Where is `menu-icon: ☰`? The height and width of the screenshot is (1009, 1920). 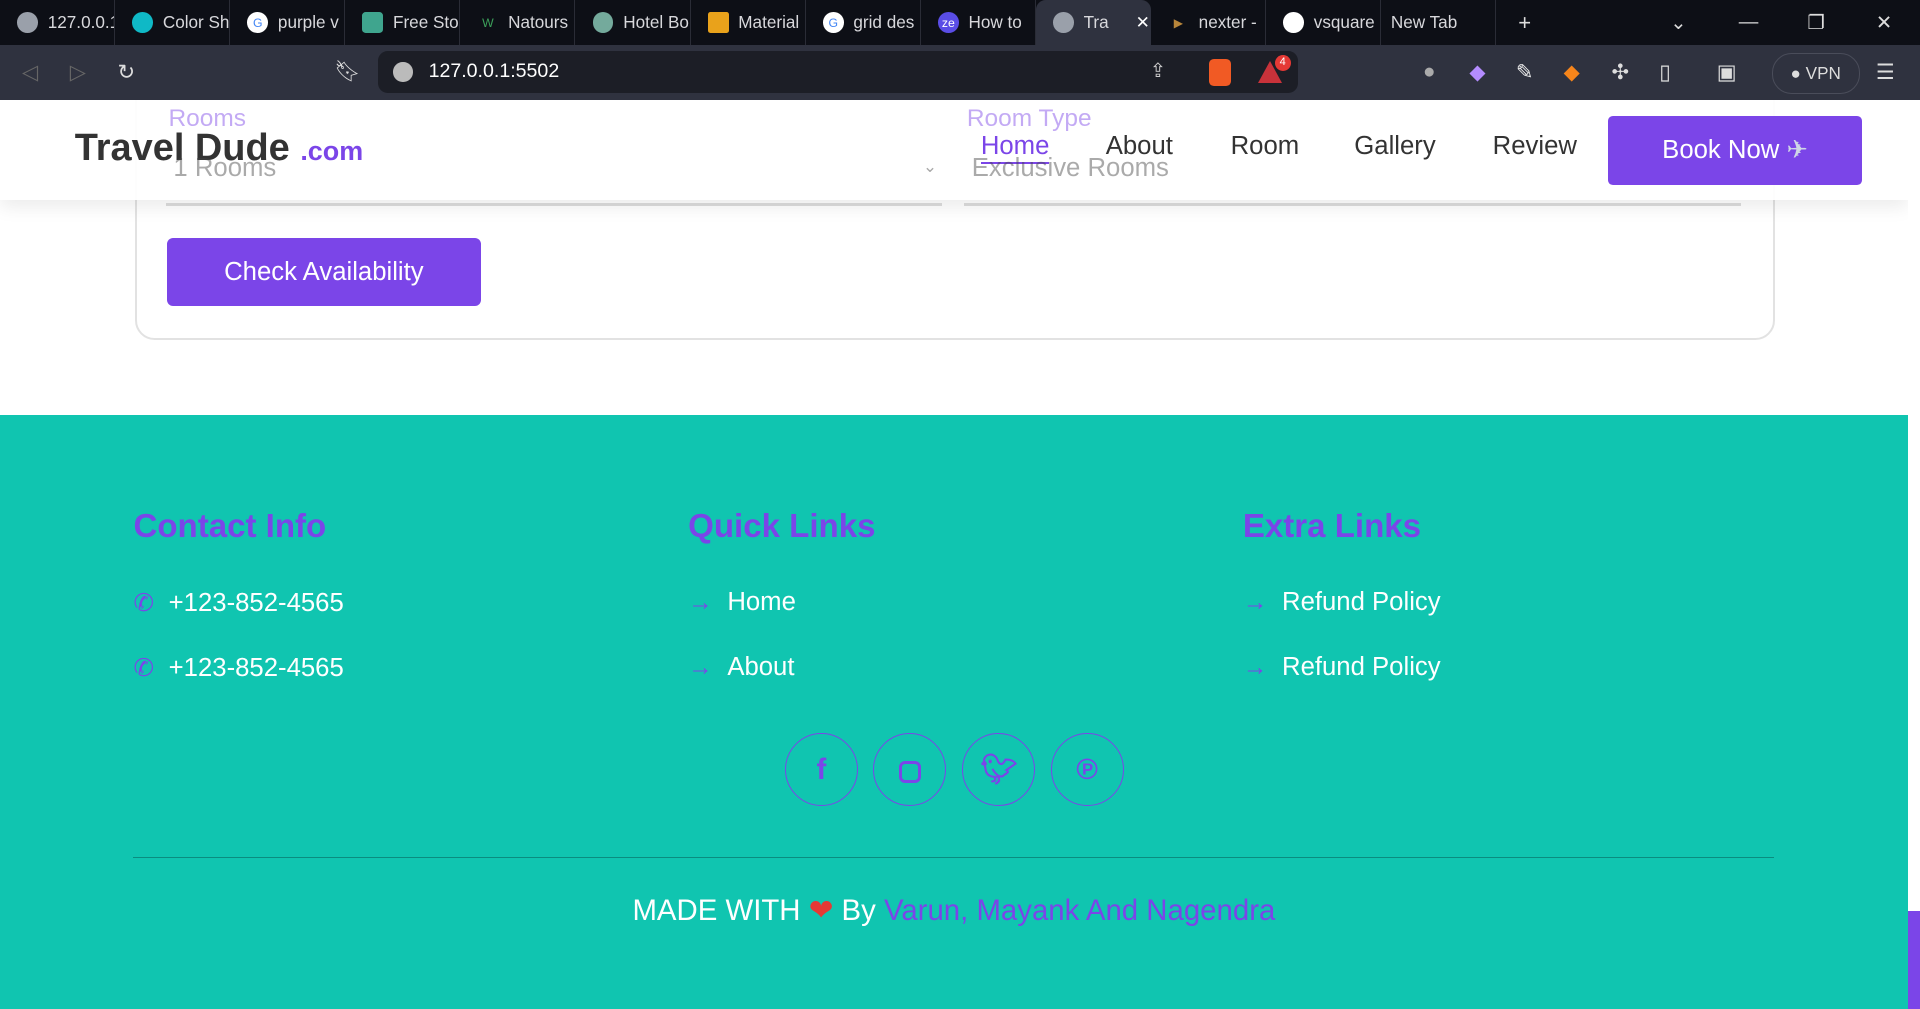
menu-icon: ☰ is located at coordinates (1885, 72).